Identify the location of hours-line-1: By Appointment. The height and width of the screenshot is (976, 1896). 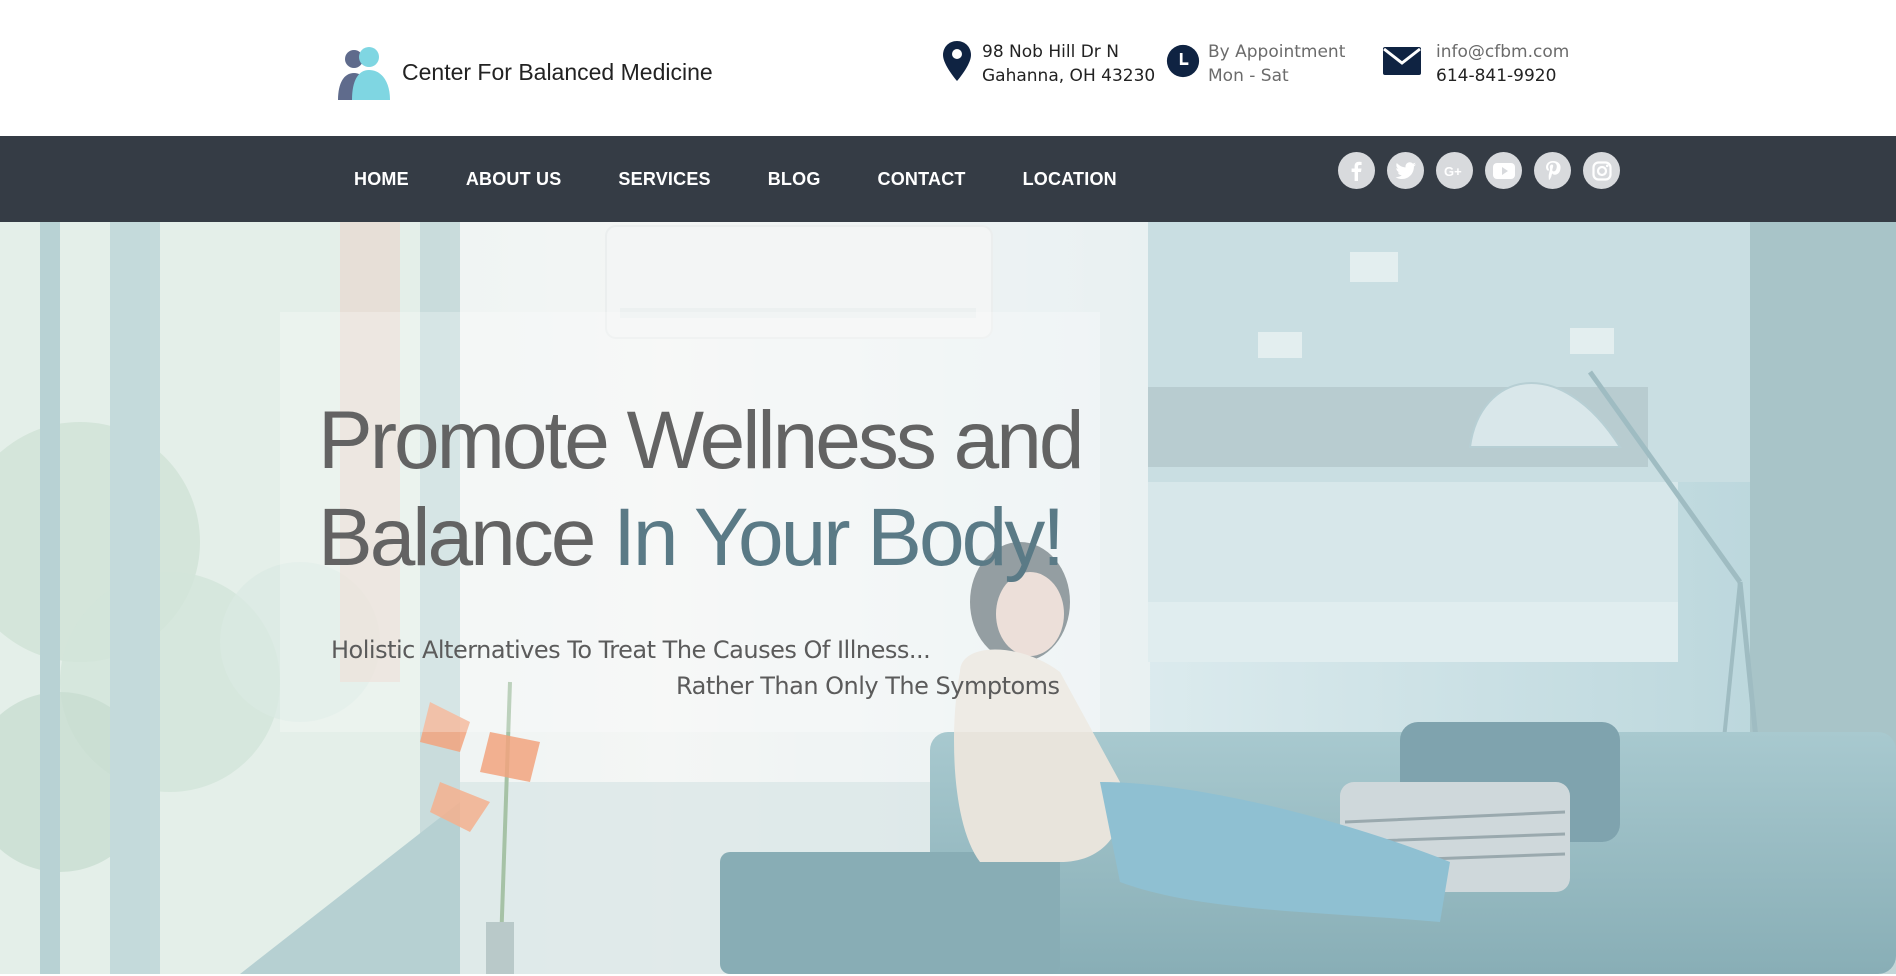
(1277, 52).